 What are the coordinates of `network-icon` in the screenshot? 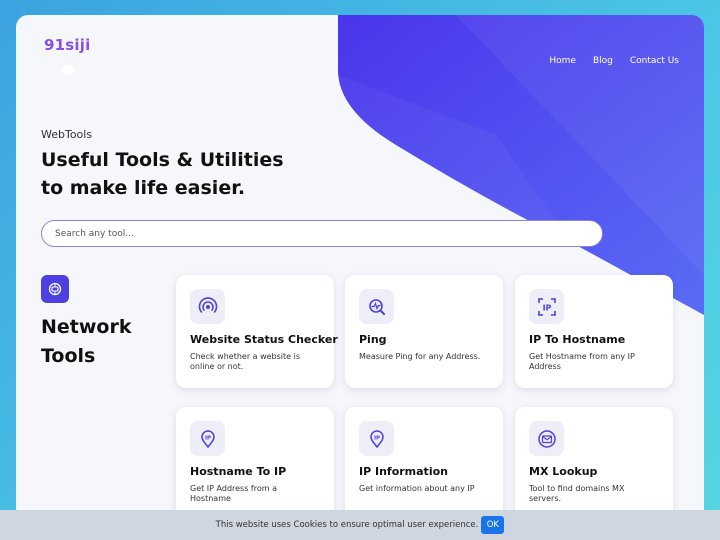 It's located at (55, 289).